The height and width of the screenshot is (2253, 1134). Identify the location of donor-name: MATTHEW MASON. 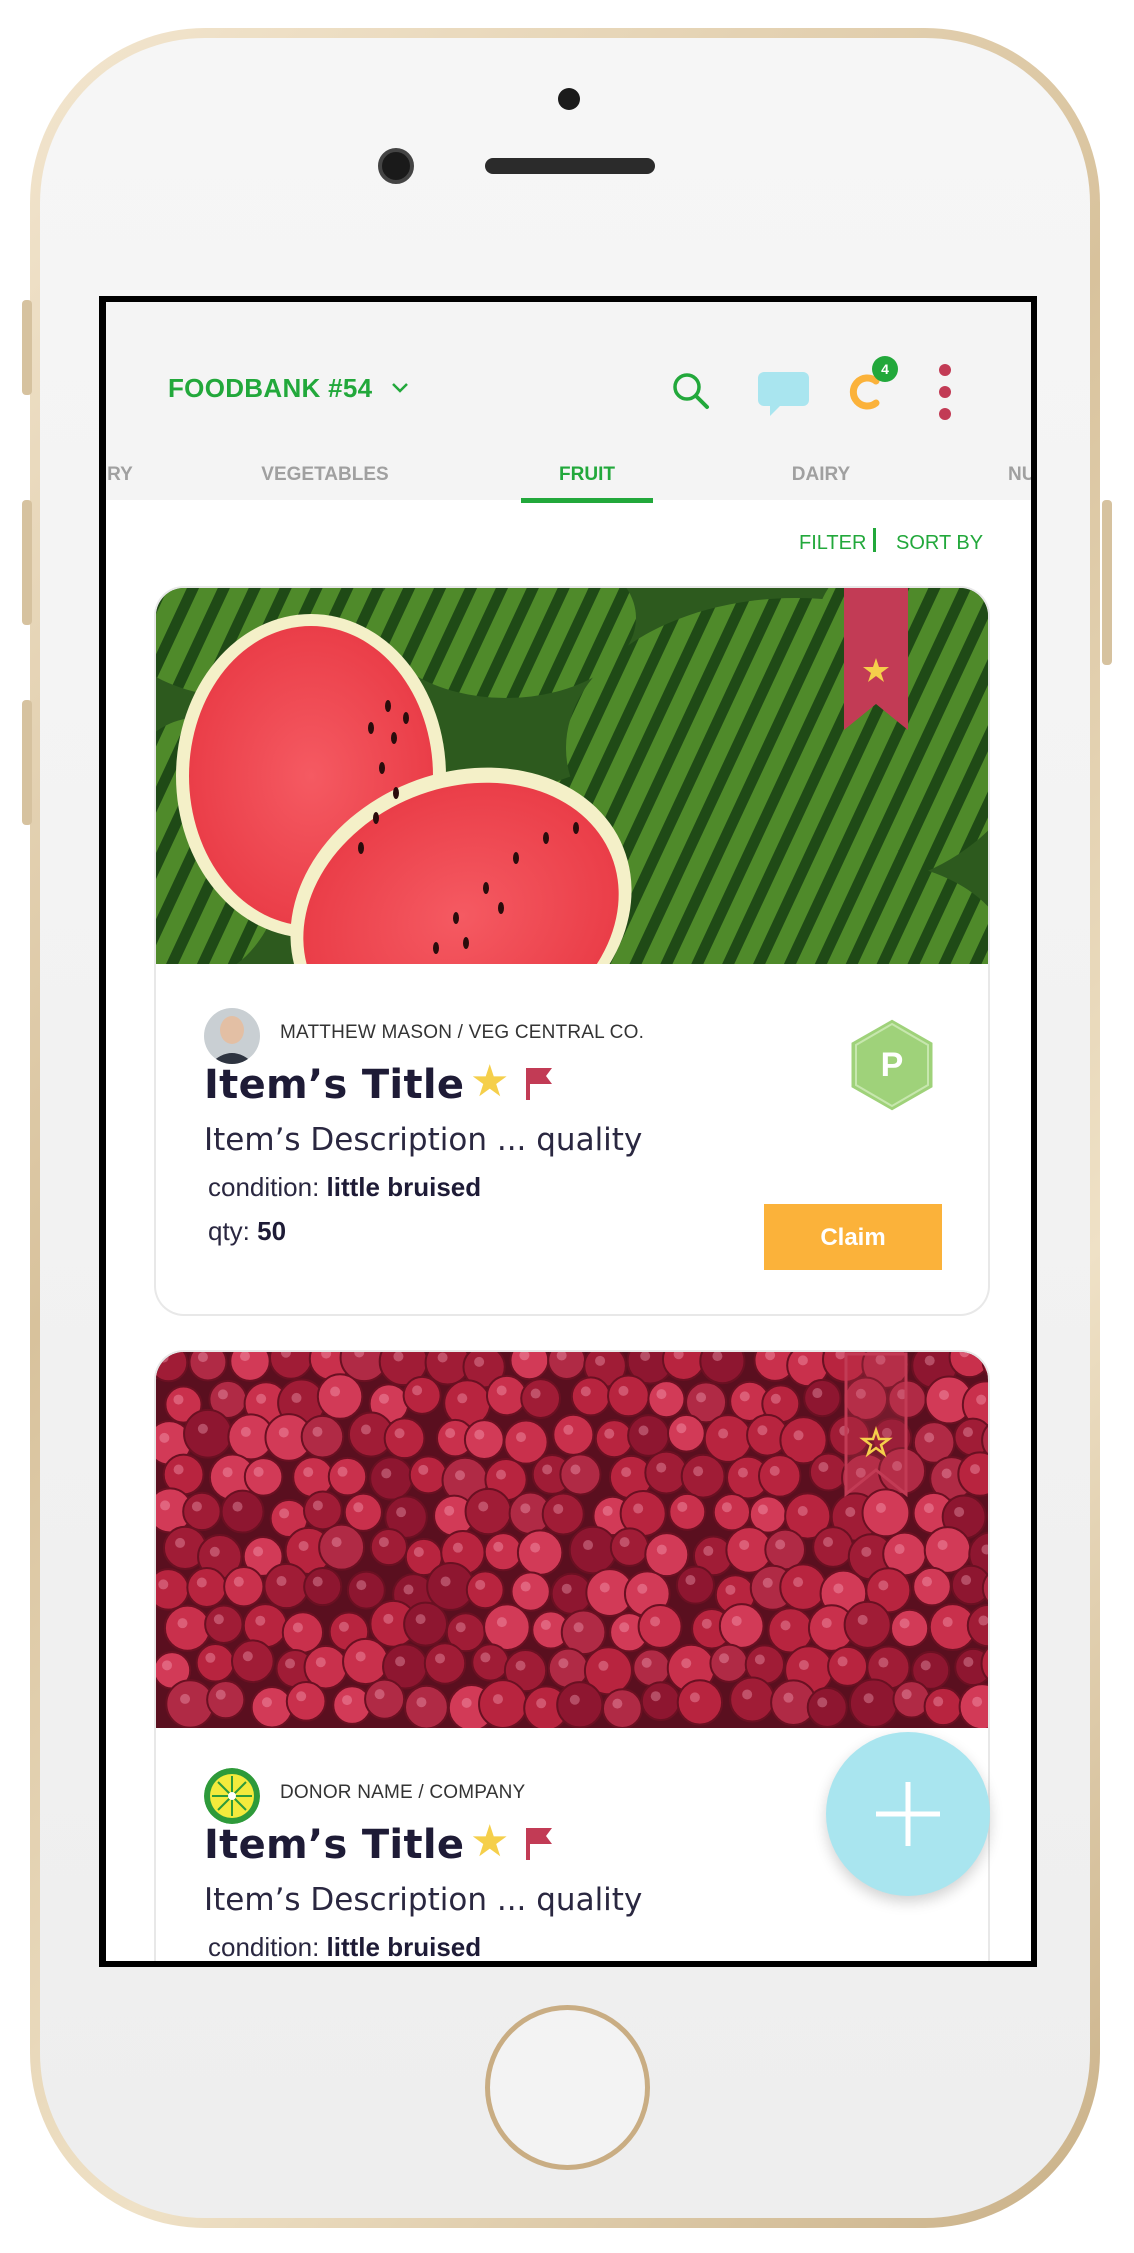
(366, 1032).